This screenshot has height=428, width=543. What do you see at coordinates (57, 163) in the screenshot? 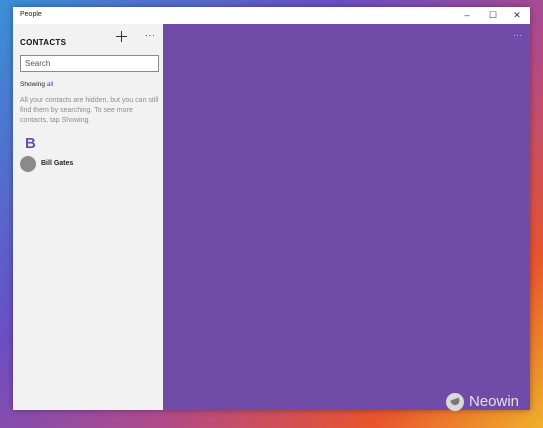
I see `contact-name: Bill Gates` at bounding box center [57, 163].